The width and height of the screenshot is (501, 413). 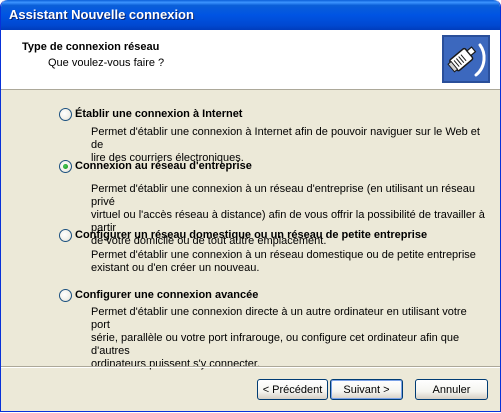 I want to click on option-corporate-label: Connexion au réseau d'entreprise, so click(x=163, y=166).